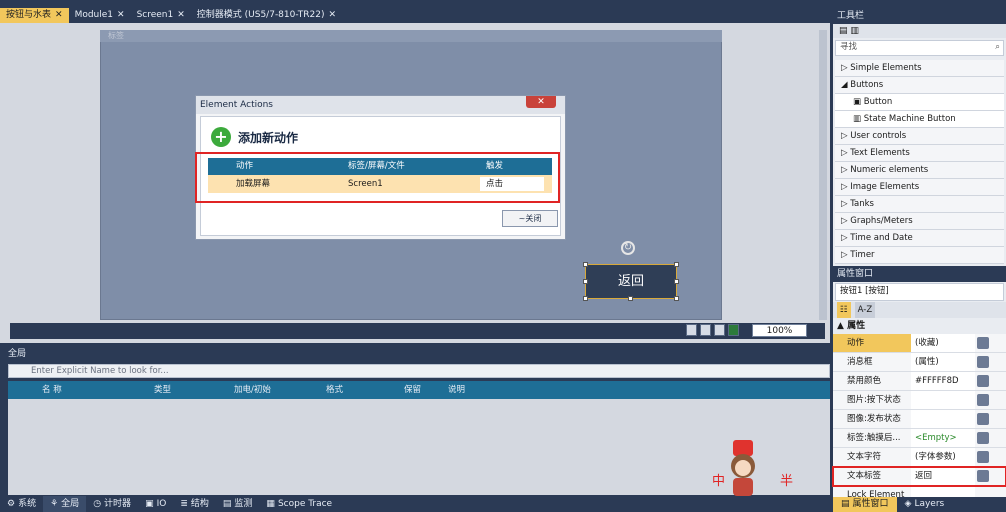 The image size is (1006, 512). What do you see at coordinates (286, 184) in the screenshot?
I see `action-cell: 加载屏幕` at bounding box center [286, 184].